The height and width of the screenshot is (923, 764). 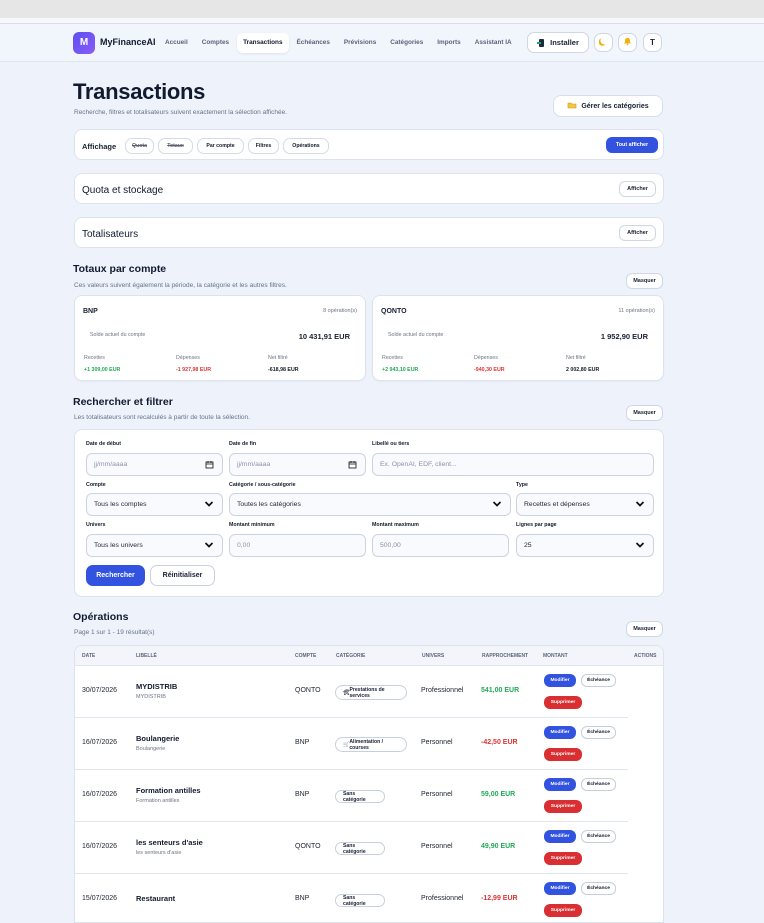 I want to click on display-operations-toggle: Opérations, so click(x=306, y=146).